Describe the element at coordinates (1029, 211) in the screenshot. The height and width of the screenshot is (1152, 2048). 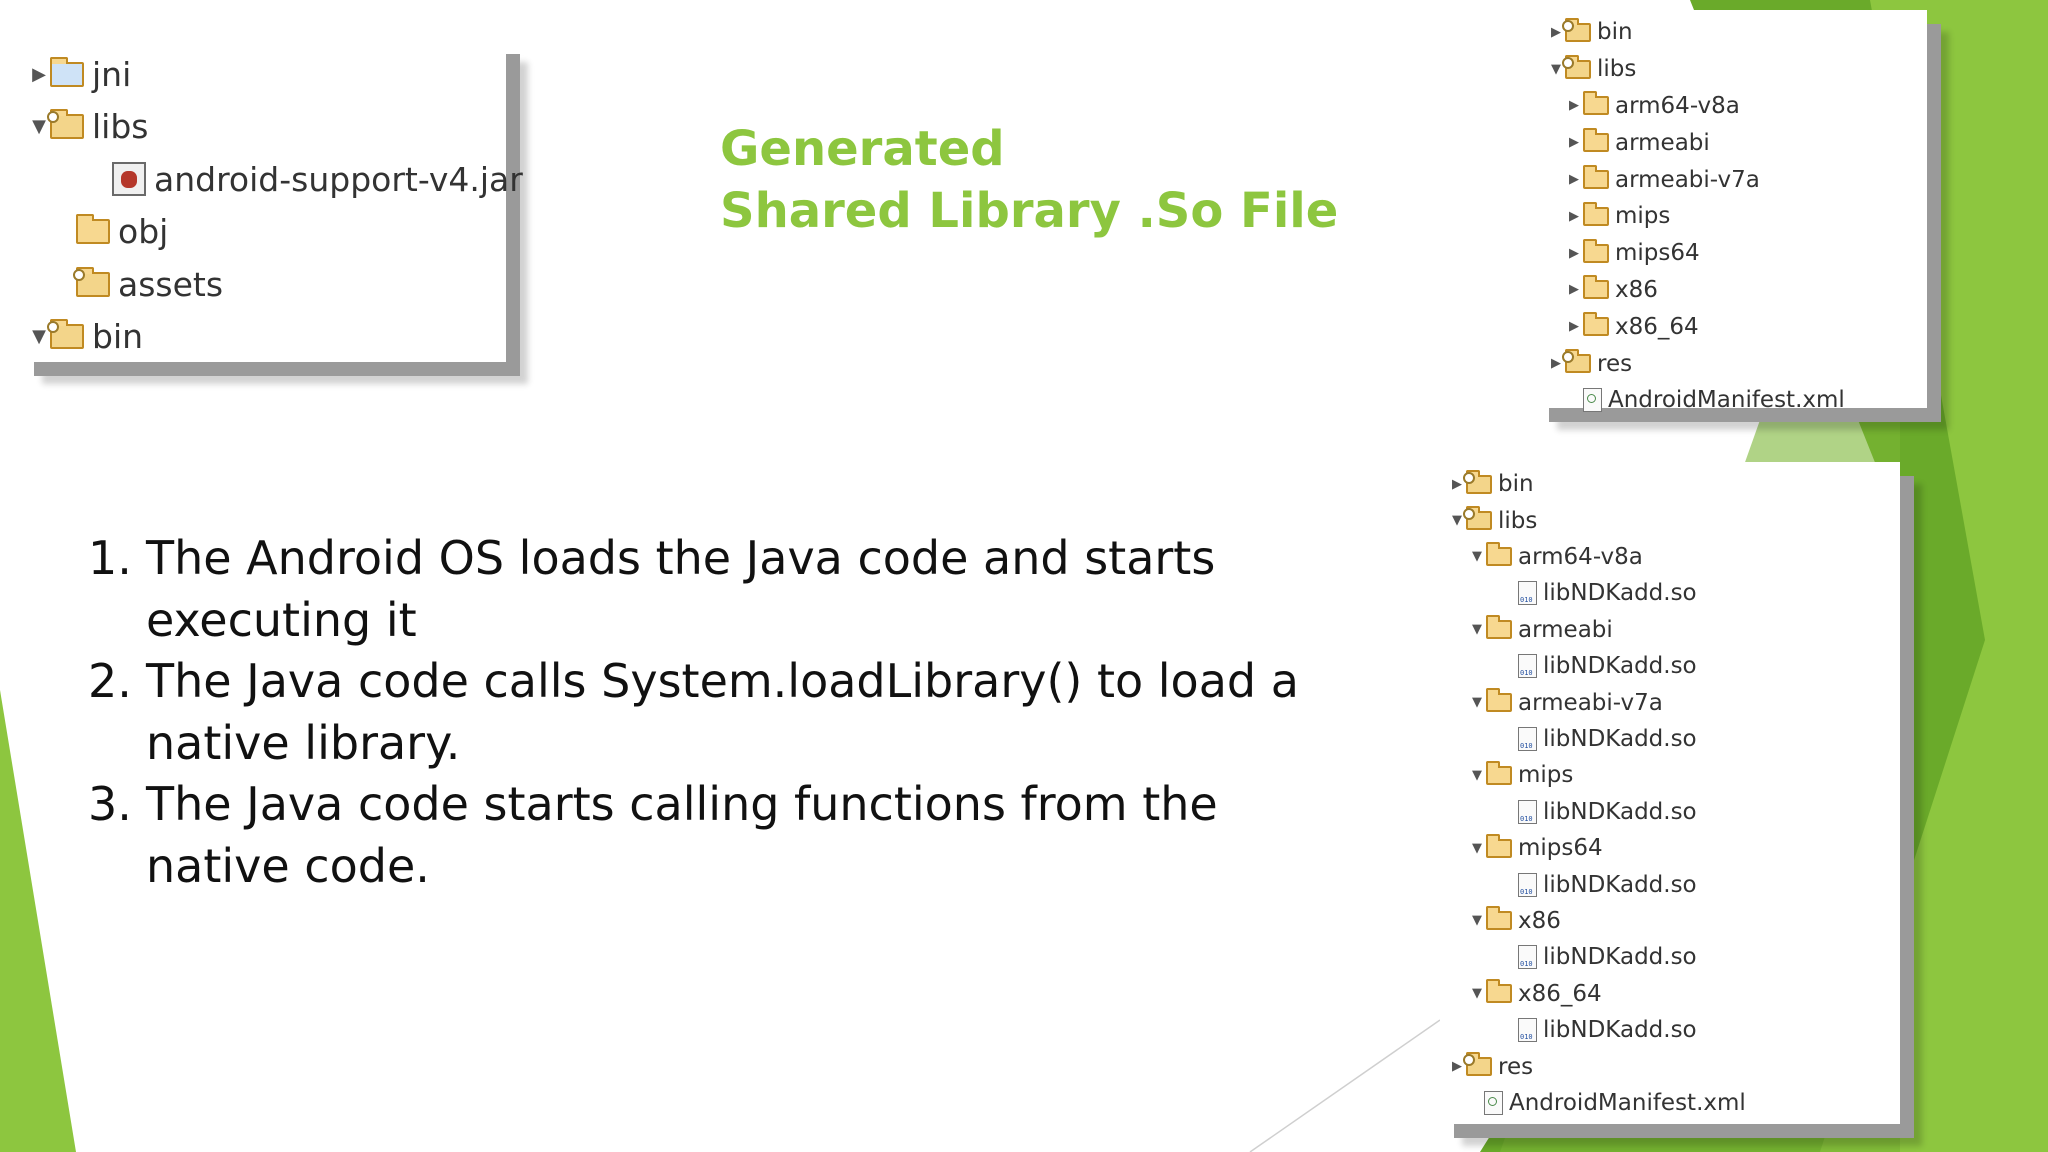
I see `heading-line-2: Shared Library .So File` at that location.